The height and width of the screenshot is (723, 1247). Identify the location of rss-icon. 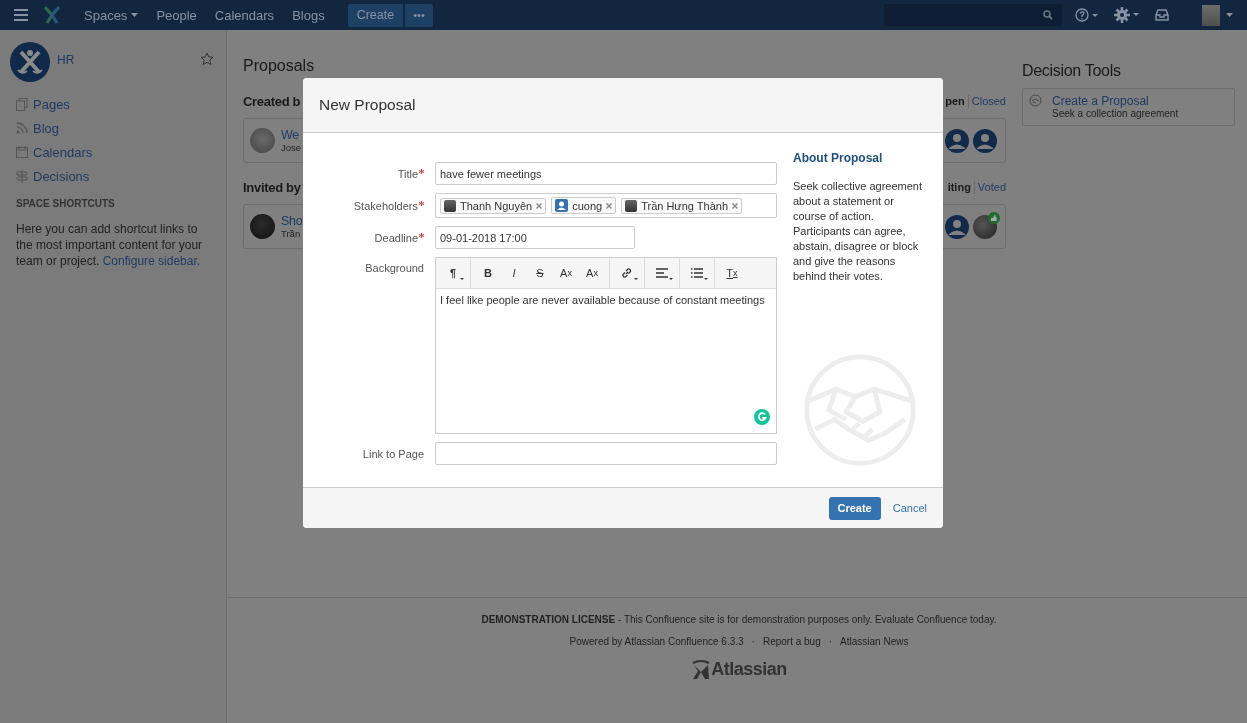
(22, 128).